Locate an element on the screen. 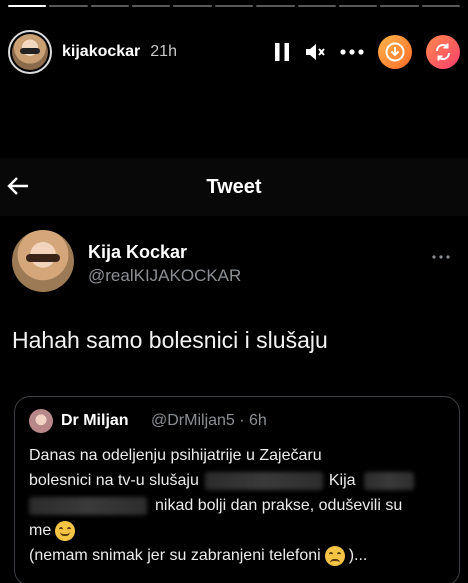  story-progress-bar is located at coordinates (234, 6).